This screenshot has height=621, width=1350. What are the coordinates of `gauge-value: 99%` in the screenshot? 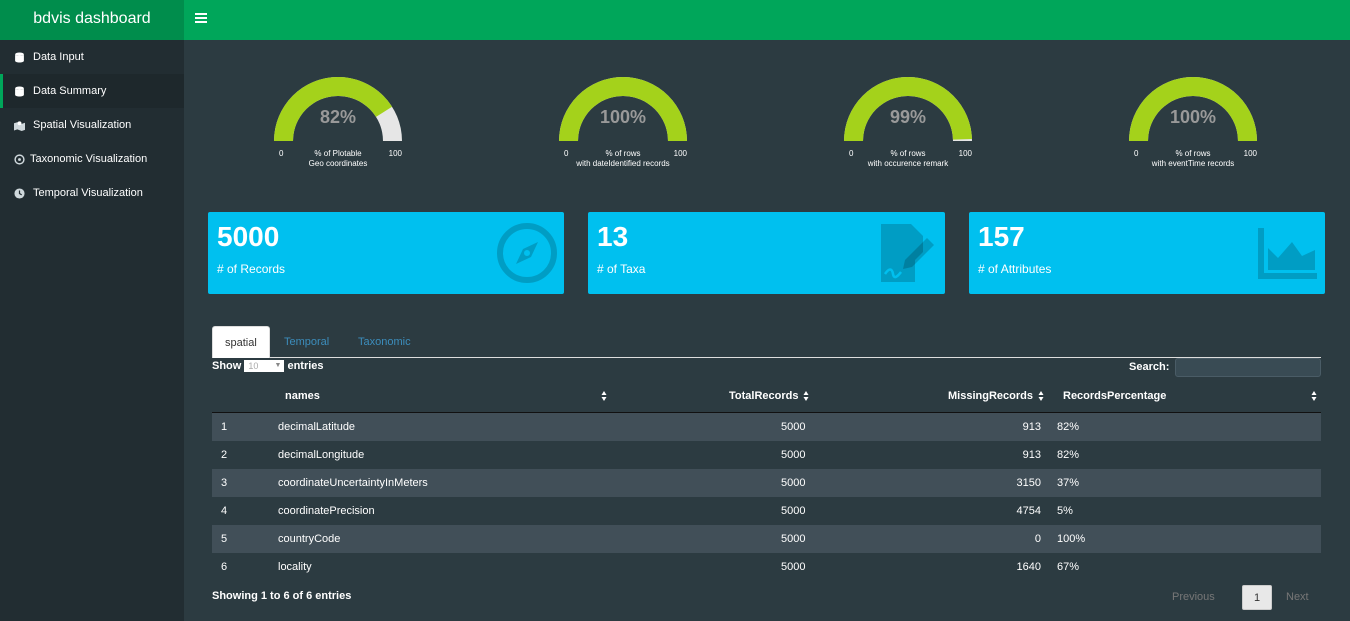 It's located at (908, 117).